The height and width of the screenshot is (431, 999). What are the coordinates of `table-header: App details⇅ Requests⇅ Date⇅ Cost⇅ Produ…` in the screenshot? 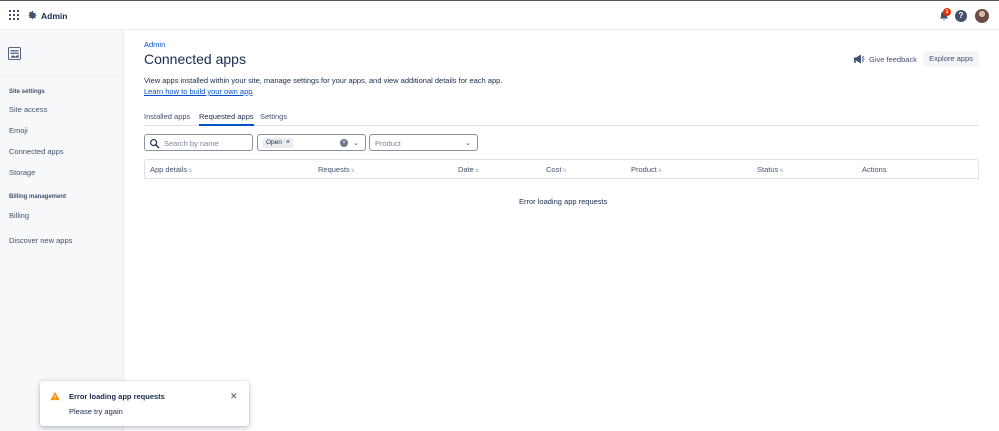 It's located at (561, 169).